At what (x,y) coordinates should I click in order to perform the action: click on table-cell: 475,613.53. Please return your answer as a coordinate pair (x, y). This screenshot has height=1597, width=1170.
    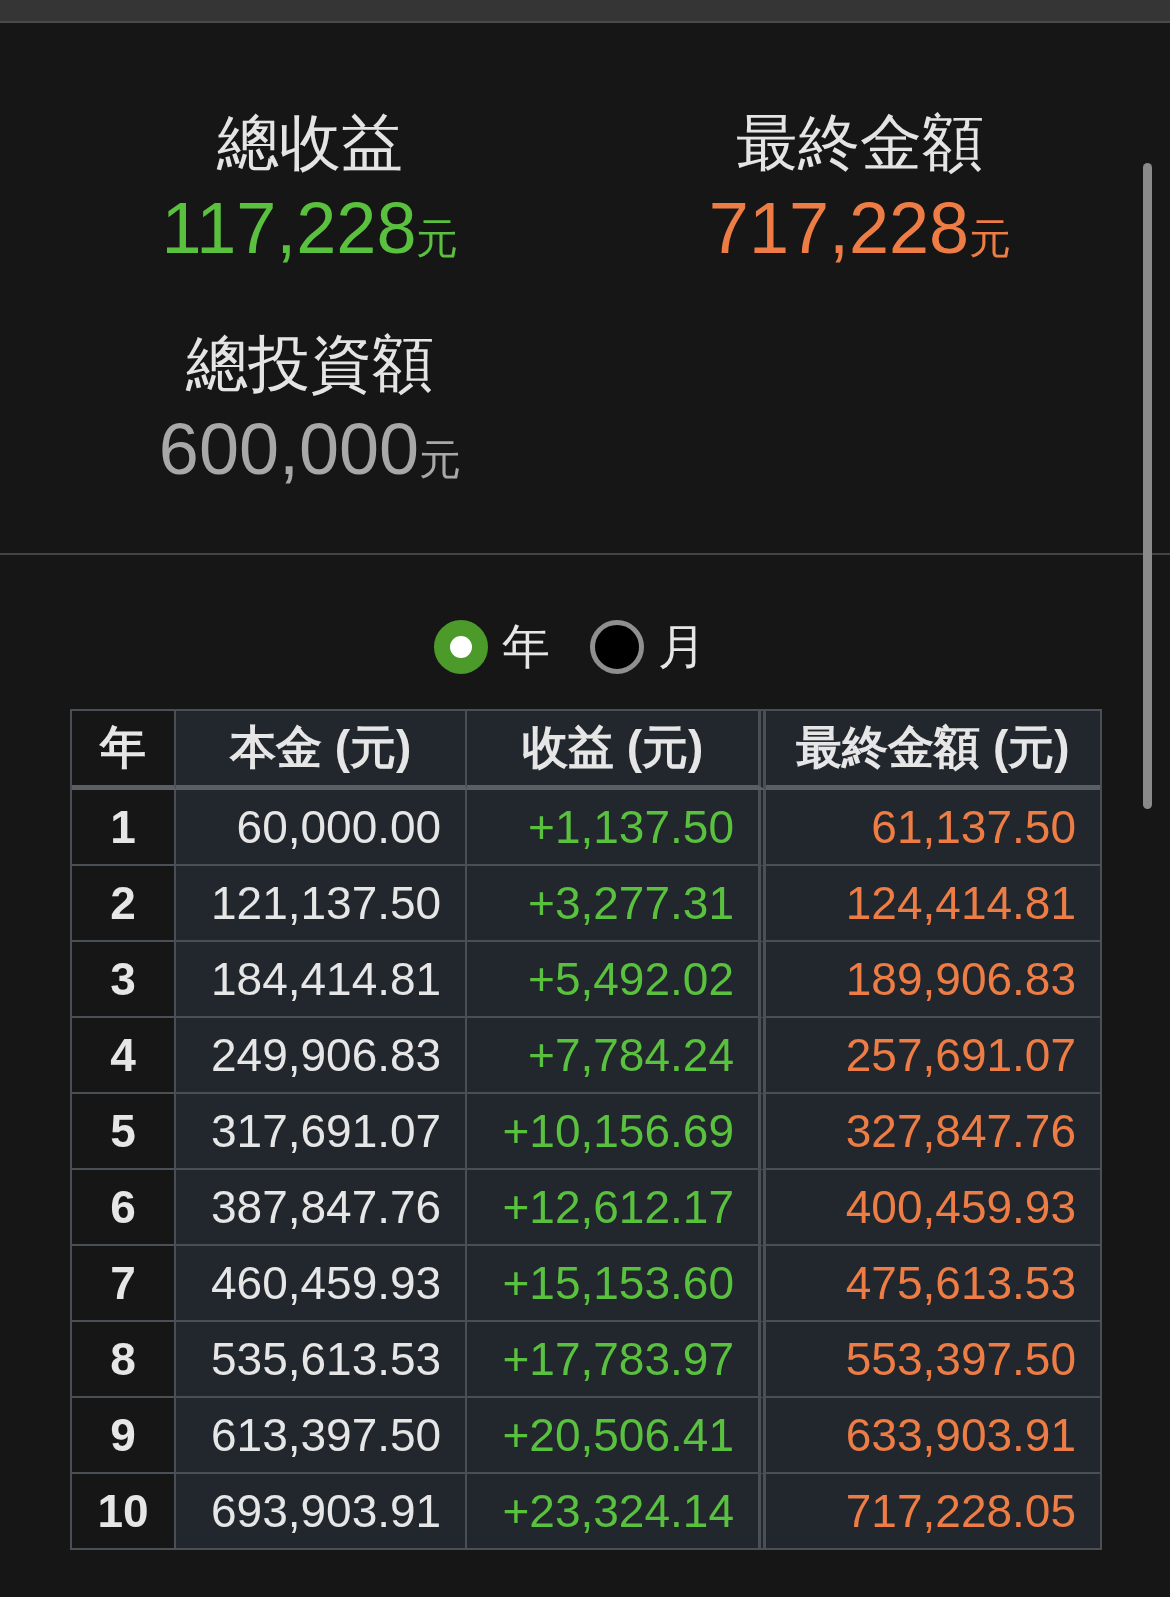
    Looking at the image, I should click on (932, 1284).